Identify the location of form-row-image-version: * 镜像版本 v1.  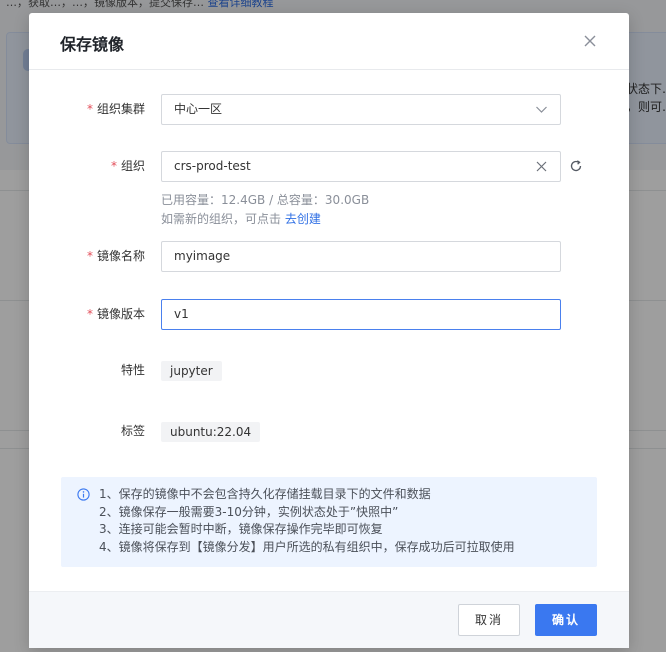
(329, 315).